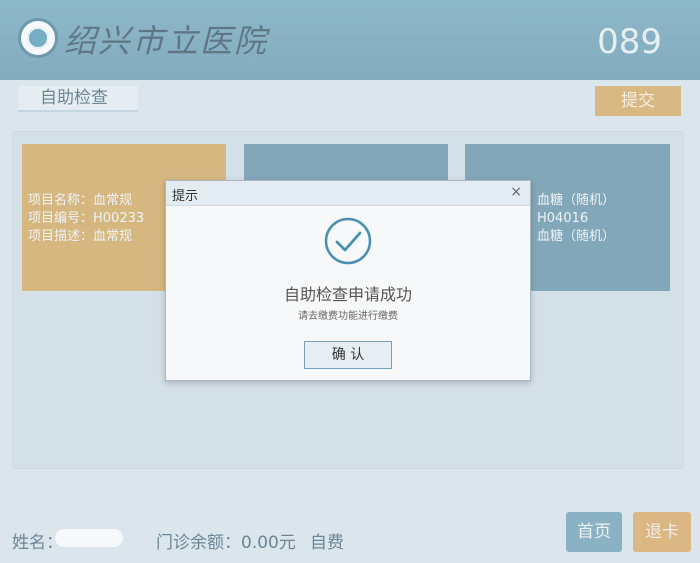  What do you see at coordinates (348, 355) in the screenshot?
I see `confirm-button: 确 认` at bounding box center [348, 355].